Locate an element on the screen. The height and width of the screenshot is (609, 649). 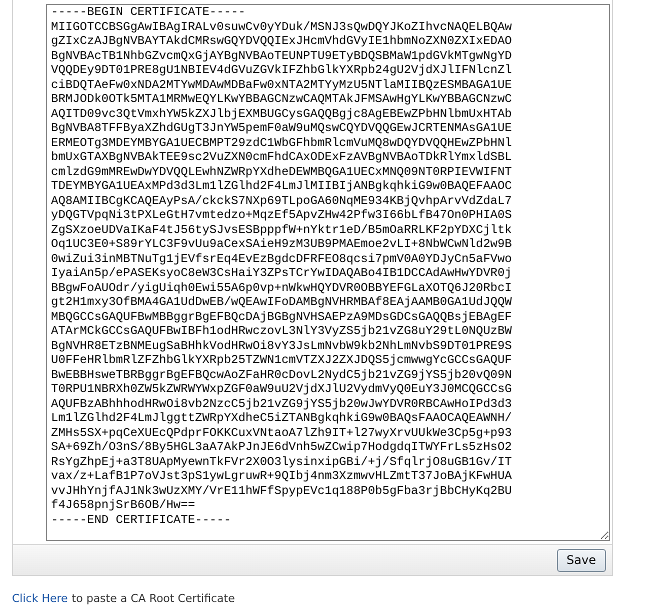
paste-link: Click Here is located at coordinates (40, 599).